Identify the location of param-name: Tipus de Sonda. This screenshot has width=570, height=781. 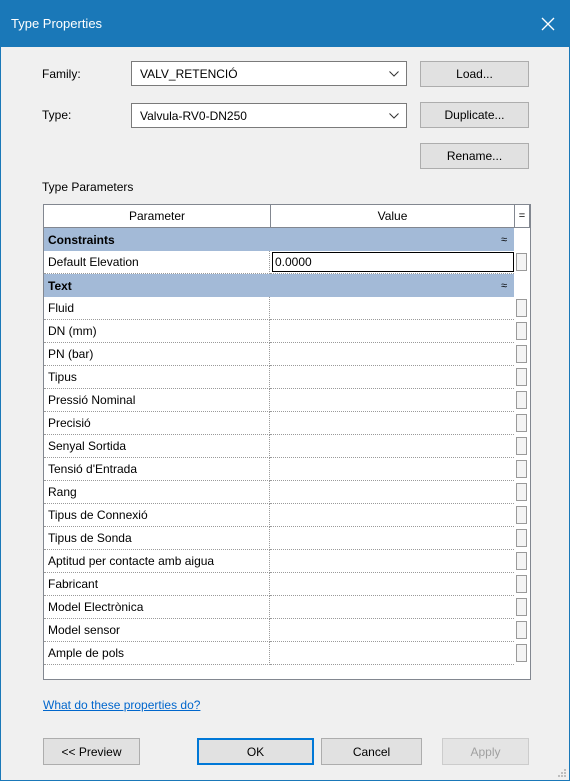
(157, 538).